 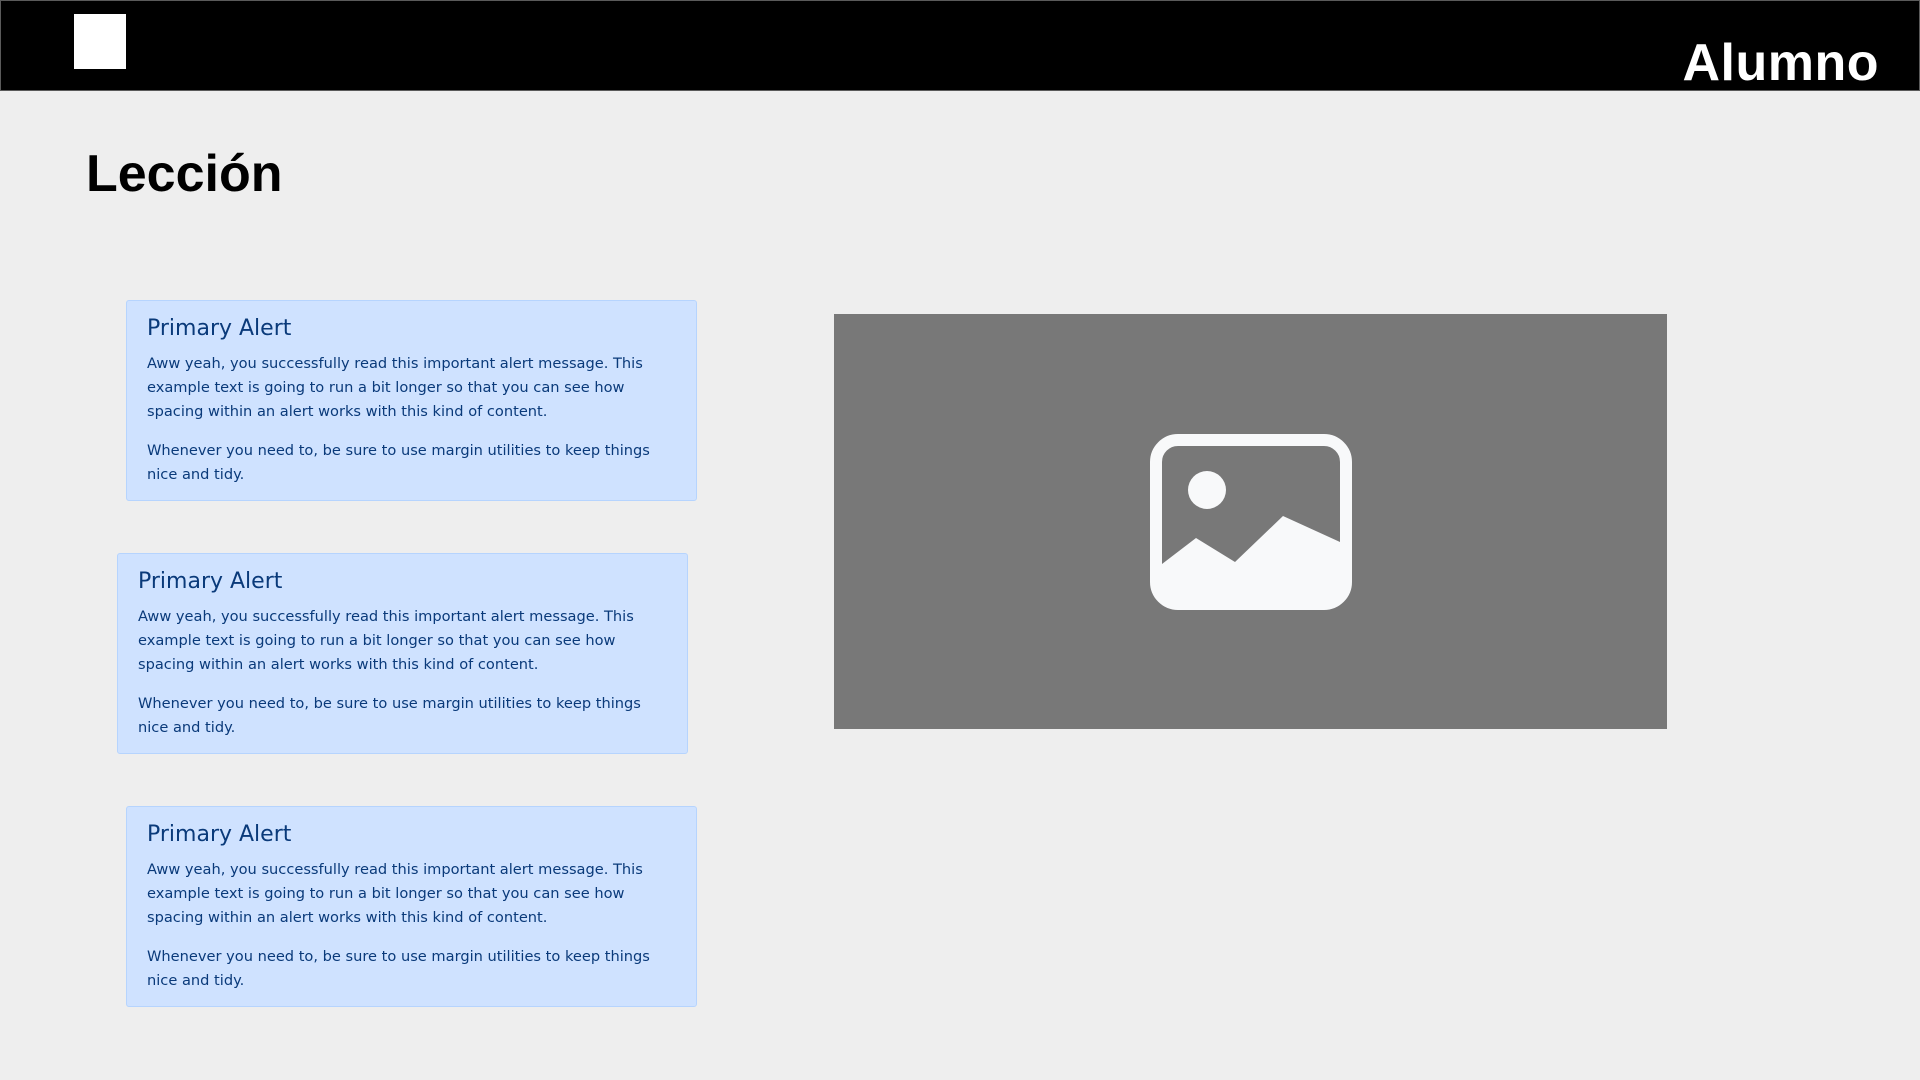 I want to click on top-bar: Alumno, so click(x=960, y=46).